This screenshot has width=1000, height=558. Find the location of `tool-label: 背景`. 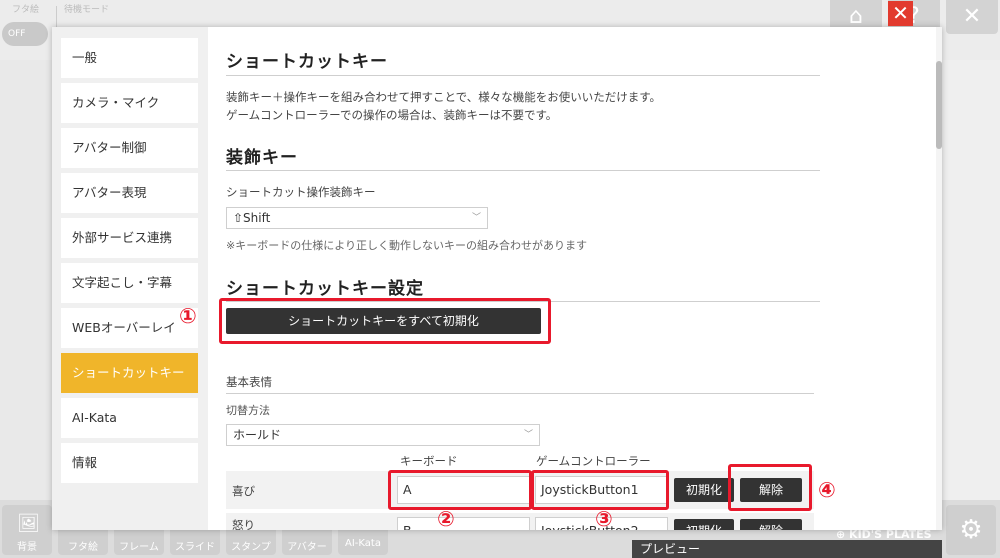

tool-label: 背景 is located at coordinates (27, 547).